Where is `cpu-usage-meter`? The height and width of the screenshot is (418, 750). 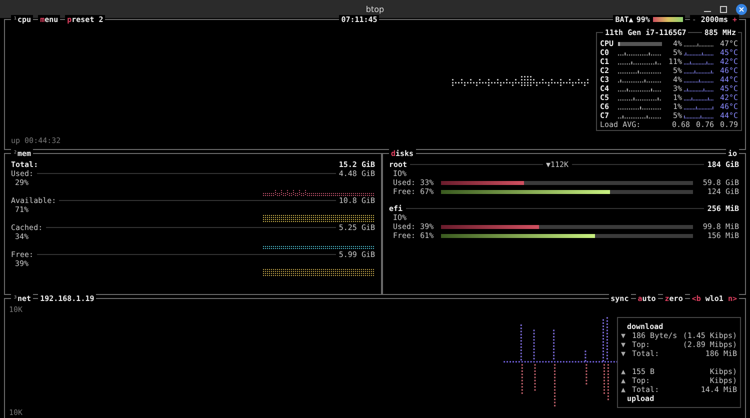
cpu-usage-meter is located at coordinates (640, 44).